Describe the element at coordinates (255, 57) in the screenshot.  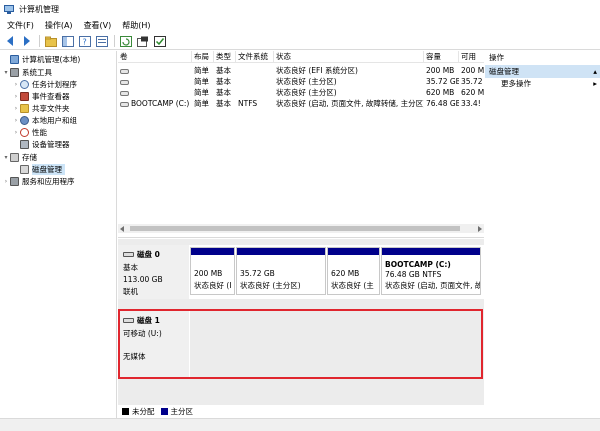
I see `column-header-filesystem: 文件系统` at that location.